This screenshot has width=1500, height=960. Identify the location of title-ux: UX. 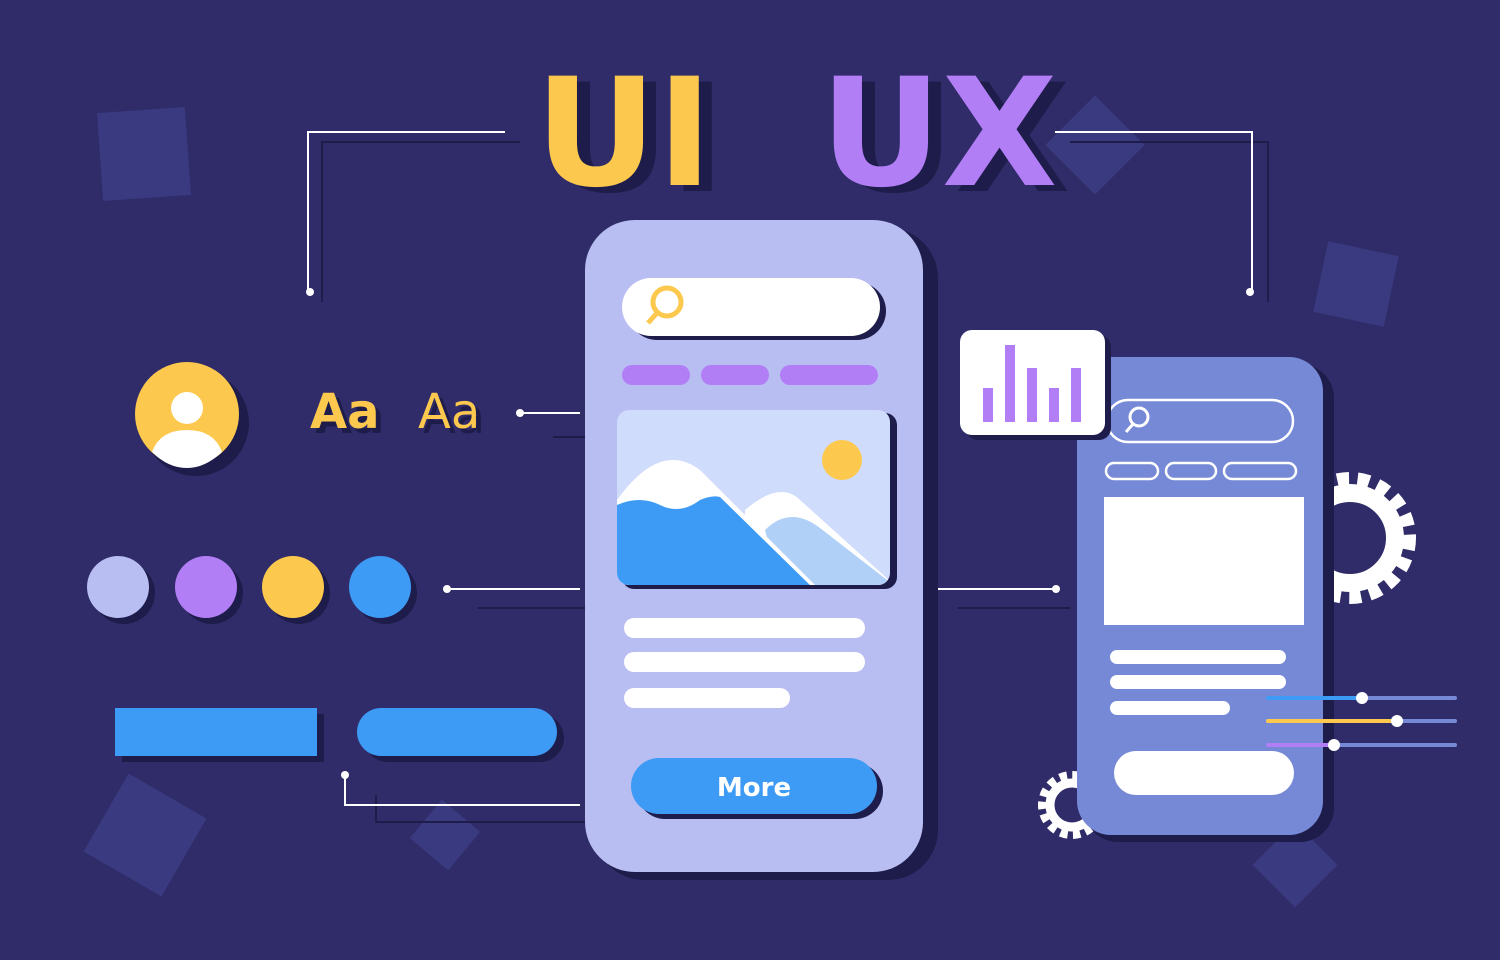
(938, 134).